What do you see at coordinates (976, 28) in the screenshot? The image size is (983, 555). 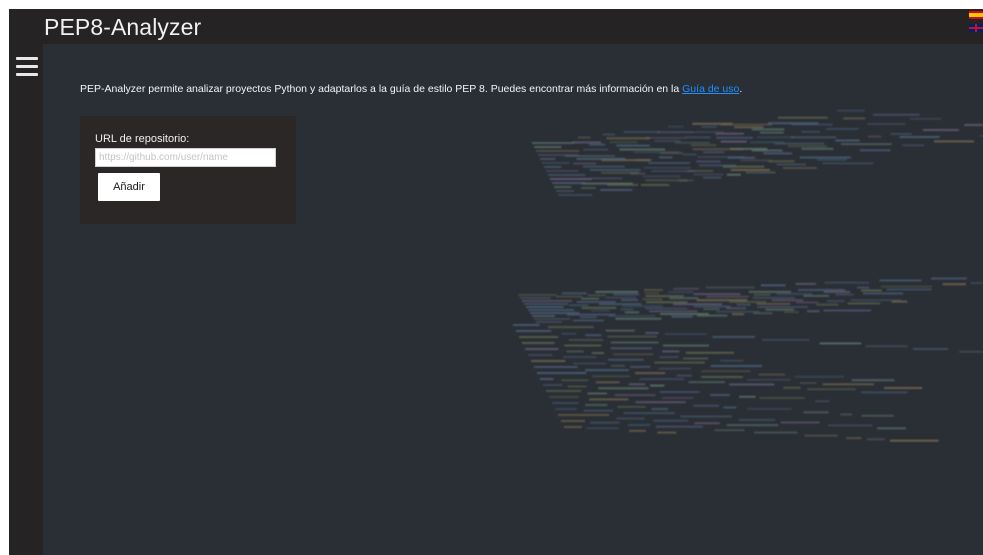 I see `uk-flag-icon` at bounding box center [976, 28].